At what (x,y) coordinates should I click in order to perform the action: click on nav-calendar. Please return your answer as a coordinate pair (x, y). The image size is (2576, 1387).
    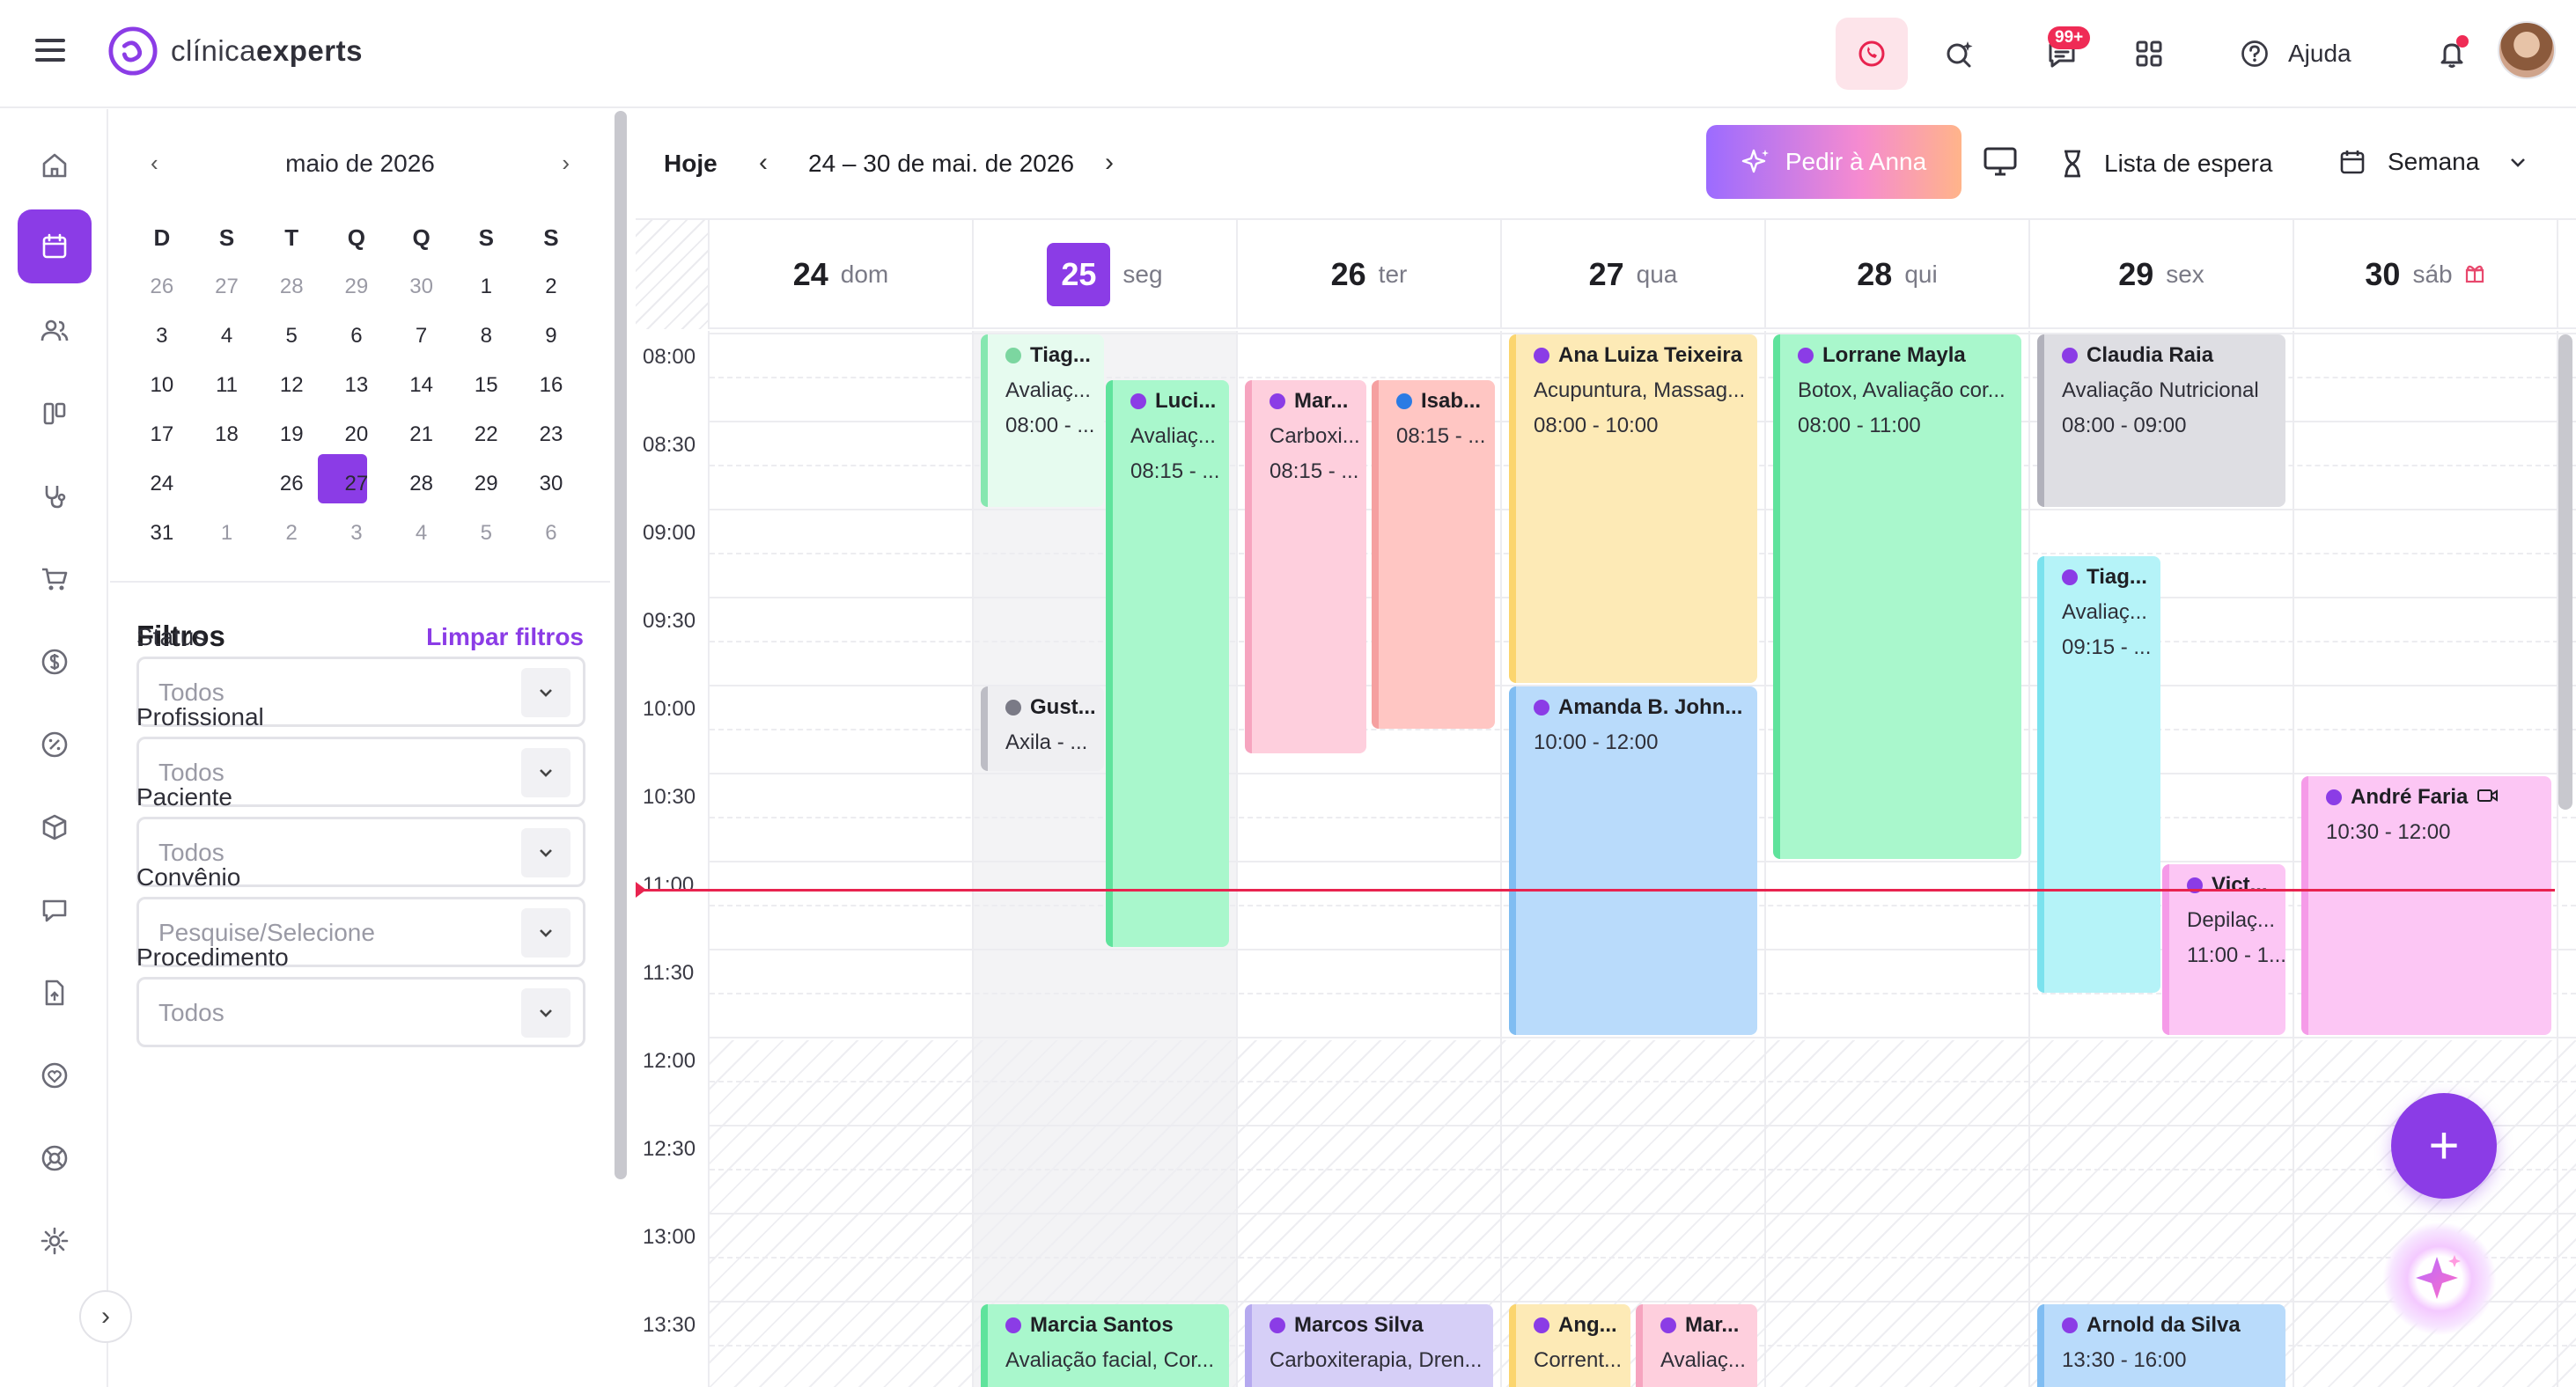
    Looking at the image, I should click on (55, 246).